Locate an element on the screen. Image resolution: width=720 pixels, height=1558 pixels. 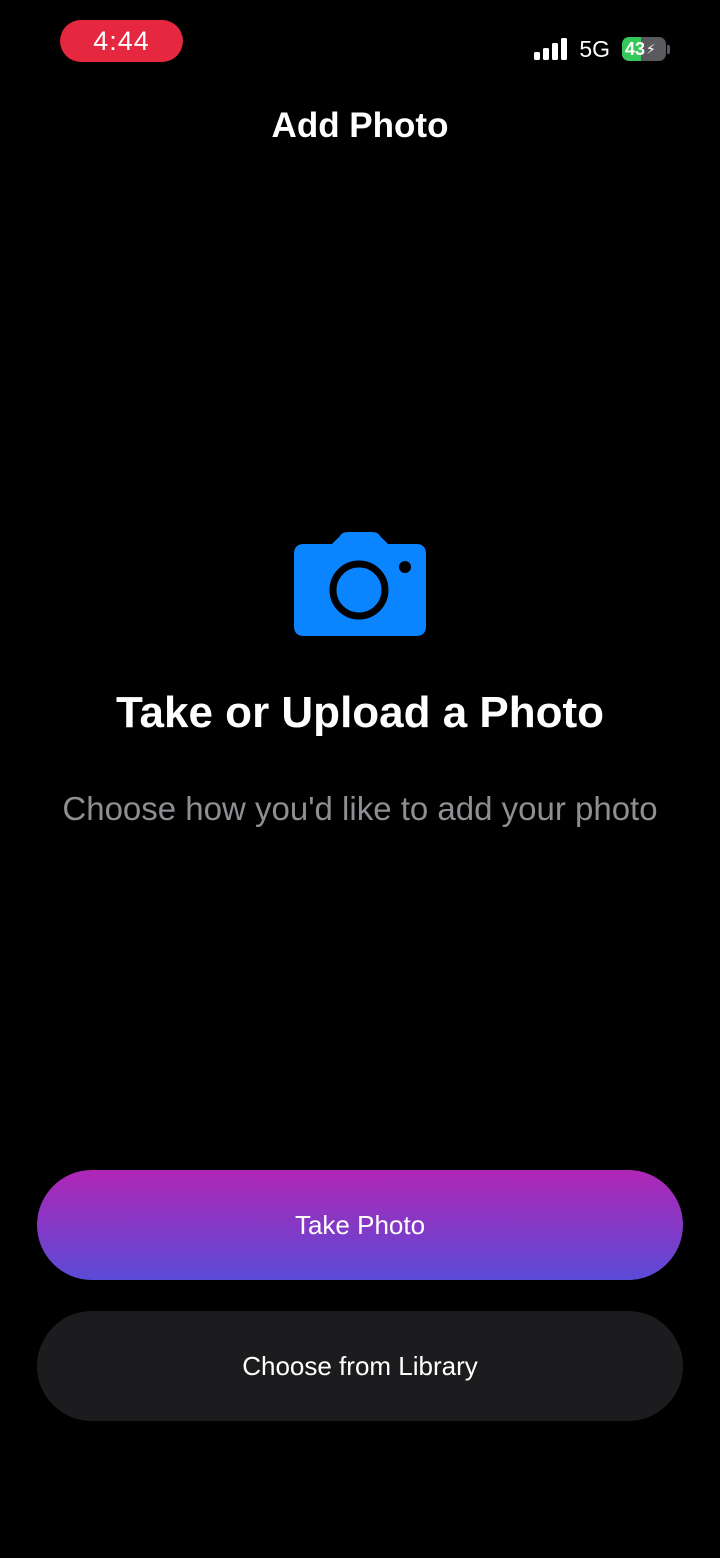
battery-icon: 43 ⚡ is located at coordinates (644, 49).